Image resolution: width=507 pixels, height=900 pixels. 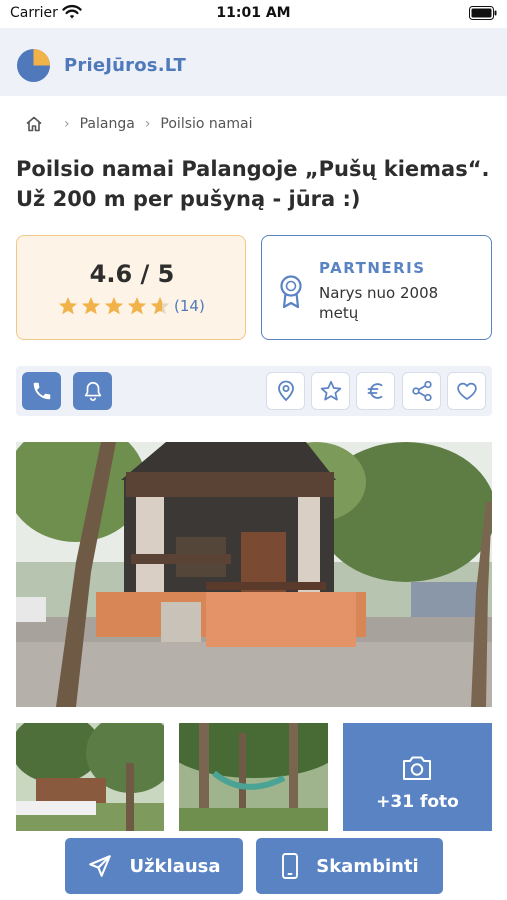 What do you see at coordinates (34, 124) in the screenshot?
I see `home-icon` at bounding box center [34, 124].